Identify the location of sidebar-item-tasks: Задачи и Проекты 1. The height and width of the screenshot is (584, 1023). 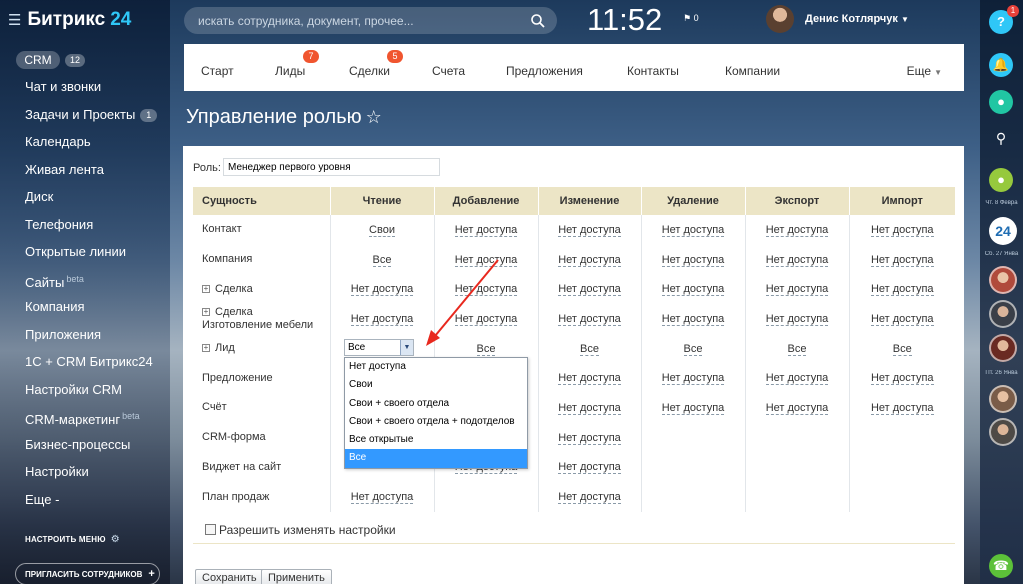
(95, 119).